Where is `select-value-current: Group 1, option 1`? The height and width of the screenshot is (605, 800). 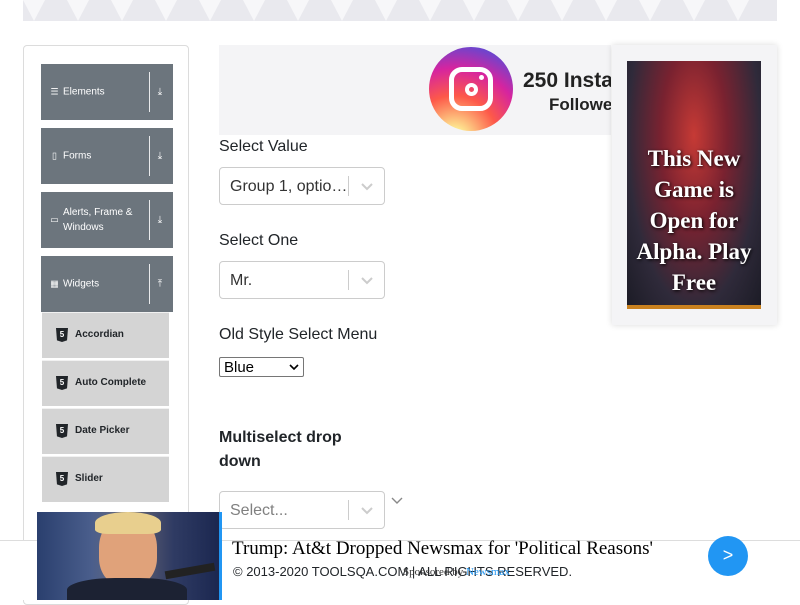
select-value-current: Group 1, option 1 is located at coordinates (289, 186).